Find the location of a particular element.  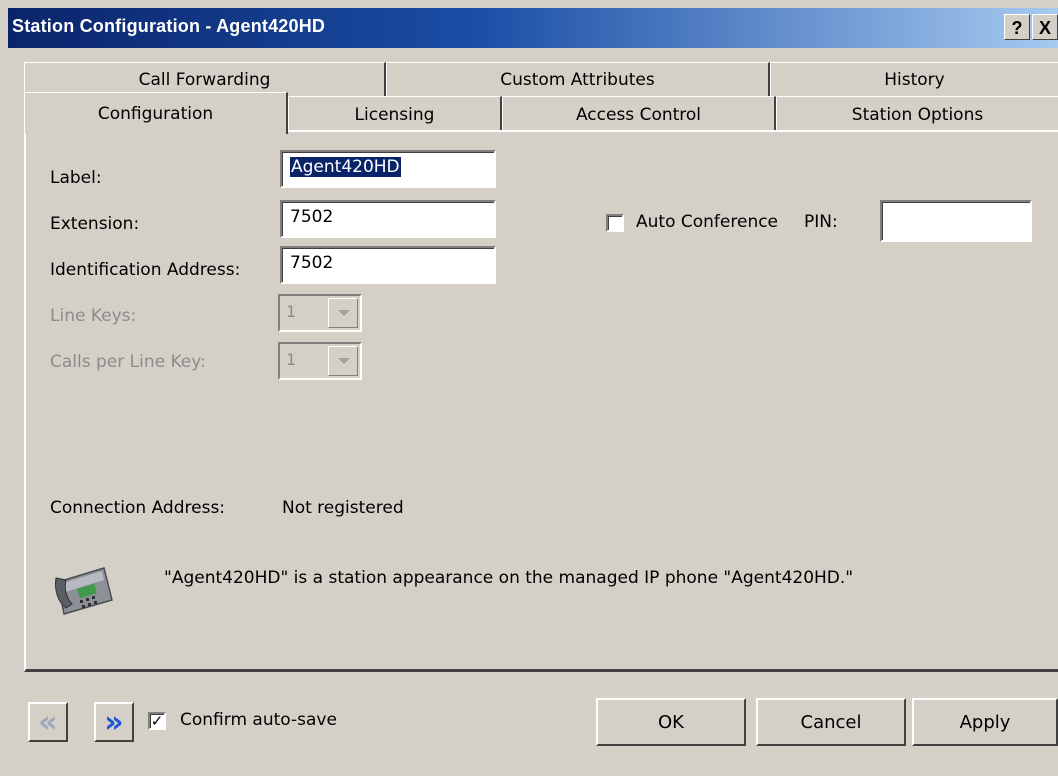

line-keys-value: 1 is located at coordinates (291, 311).